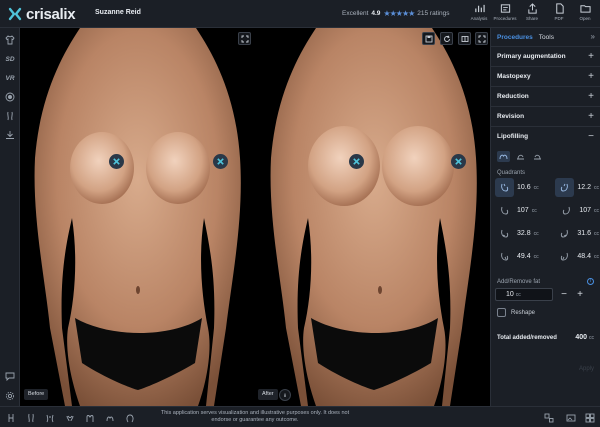 Image resolution: width=600 pixels, height=427 pixels. What do you see at coordinates (532, 8) in the screenshot?
I see `share-icon` at bounding box center [532, 8].